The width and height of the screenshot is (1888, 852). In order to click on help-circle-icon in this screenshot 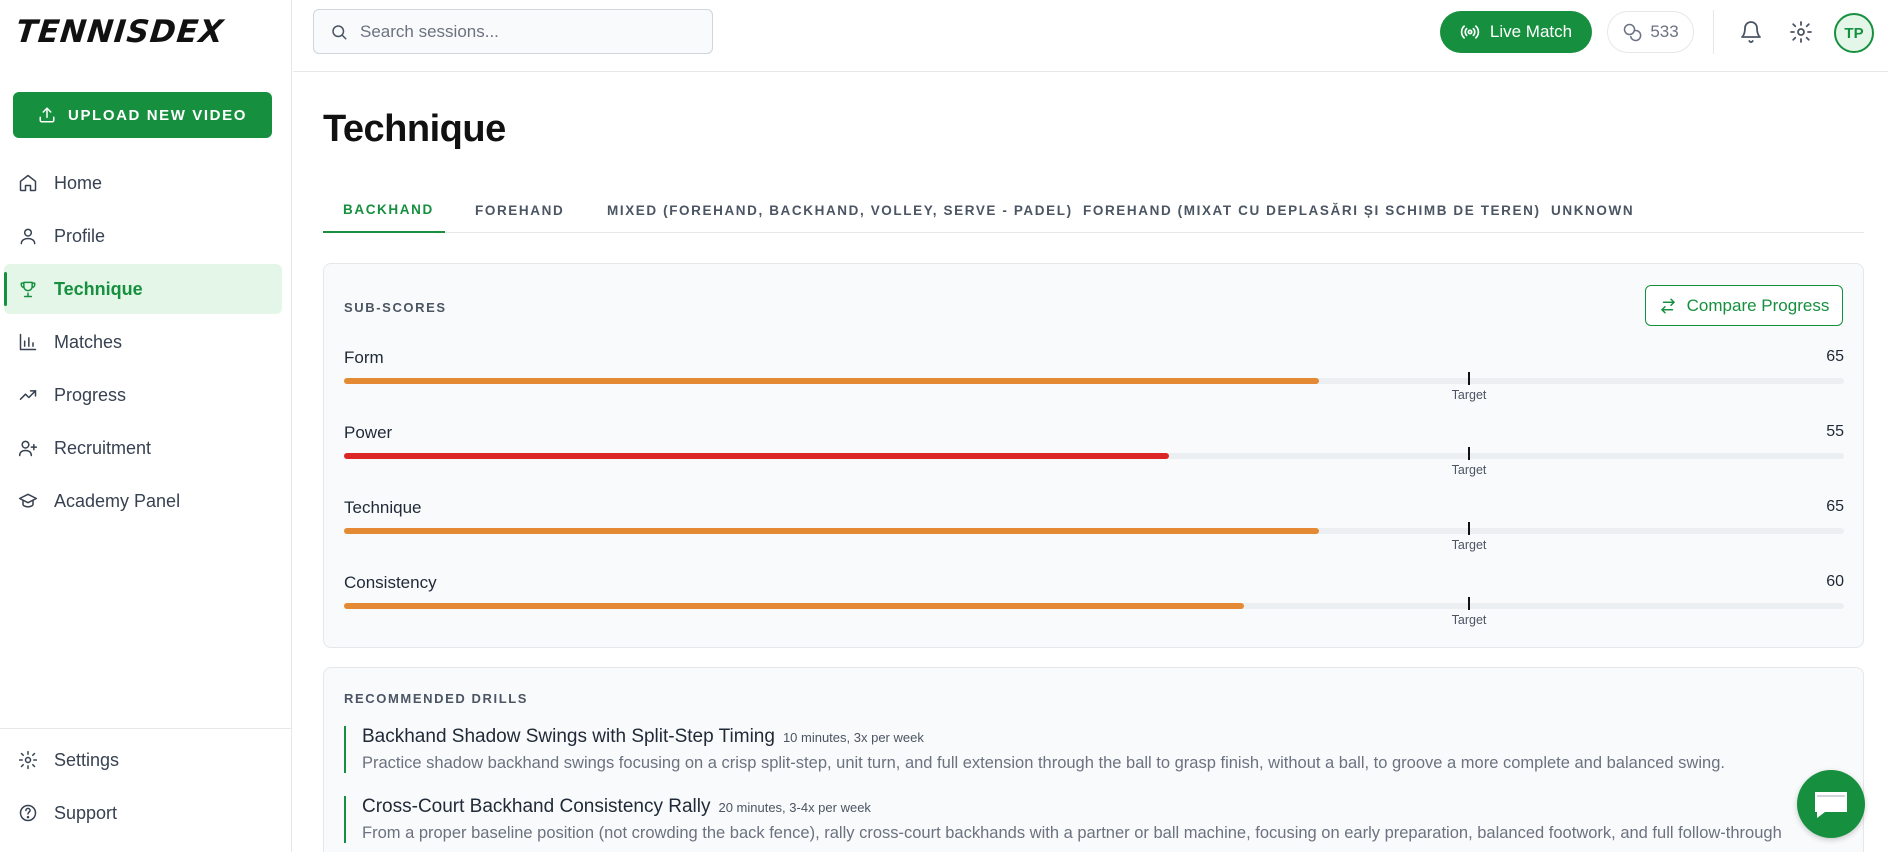, I will do `click(28, 813)`.